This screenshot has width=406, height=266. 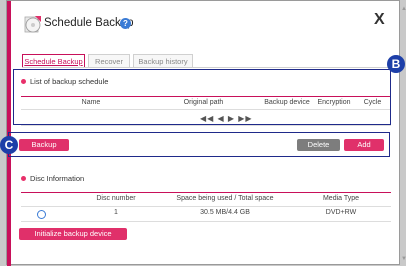 I want to click on annotation-box-c, so click(x=199, y=144).